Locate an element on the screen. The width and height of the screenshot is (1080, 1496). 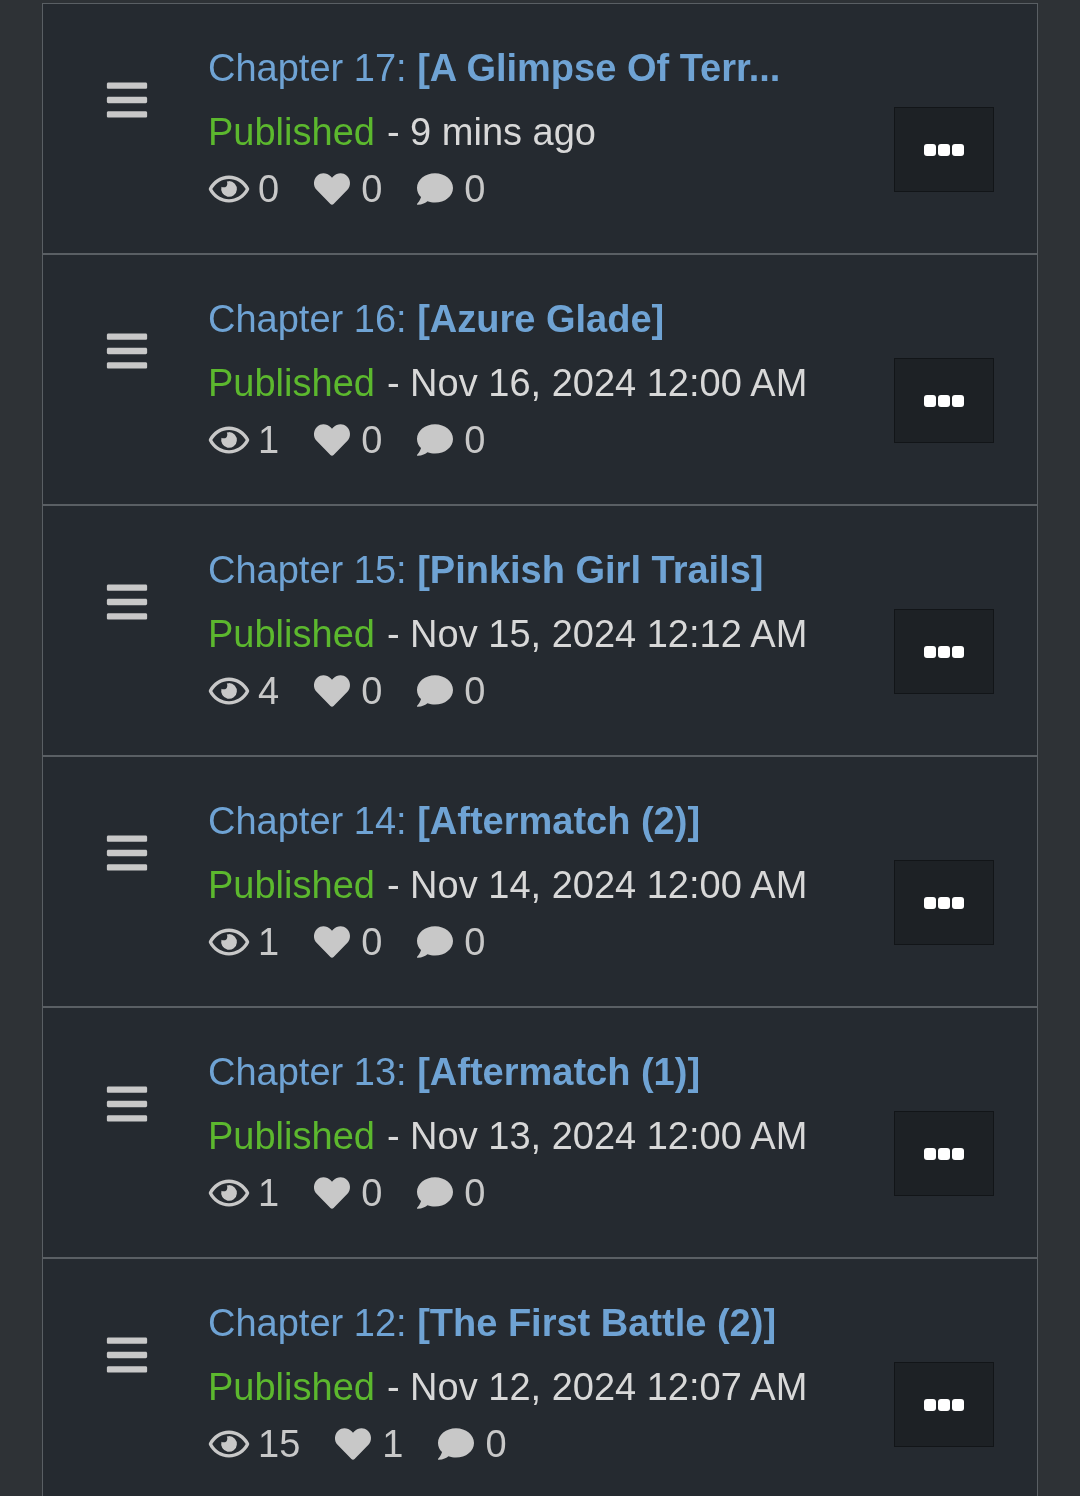
view-count: 0 is located at coordinates (269, 189).